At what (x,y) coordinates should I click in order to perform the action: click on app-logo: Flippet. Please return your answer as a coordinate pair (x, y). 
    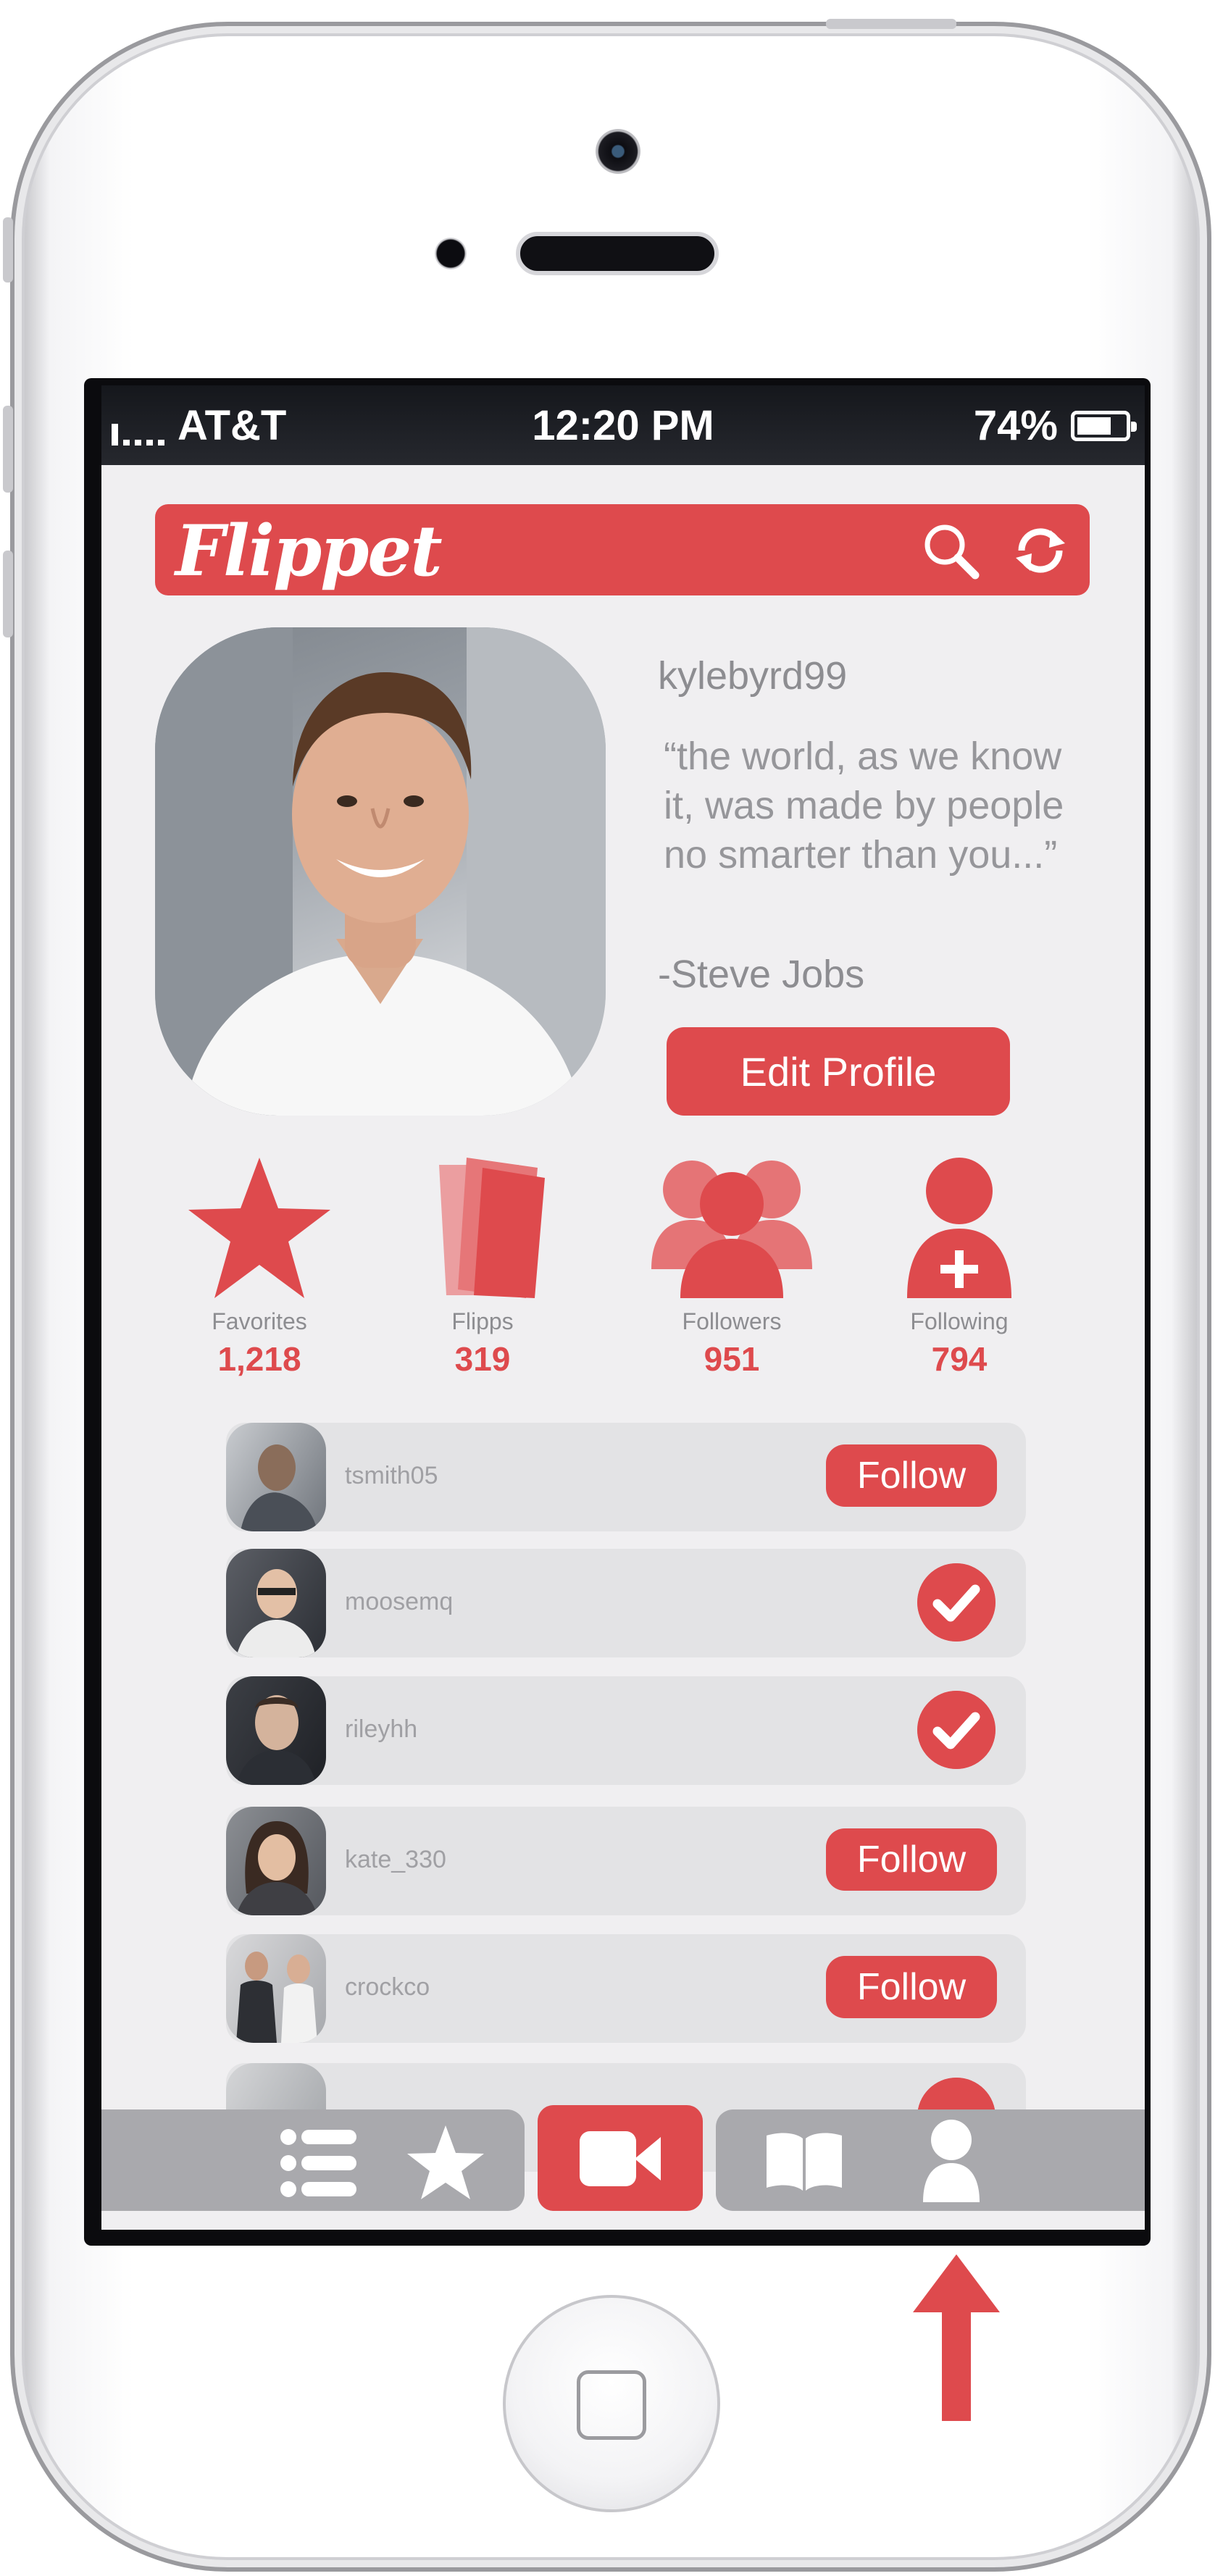
    Looking at the image, I should click on (309, 551).